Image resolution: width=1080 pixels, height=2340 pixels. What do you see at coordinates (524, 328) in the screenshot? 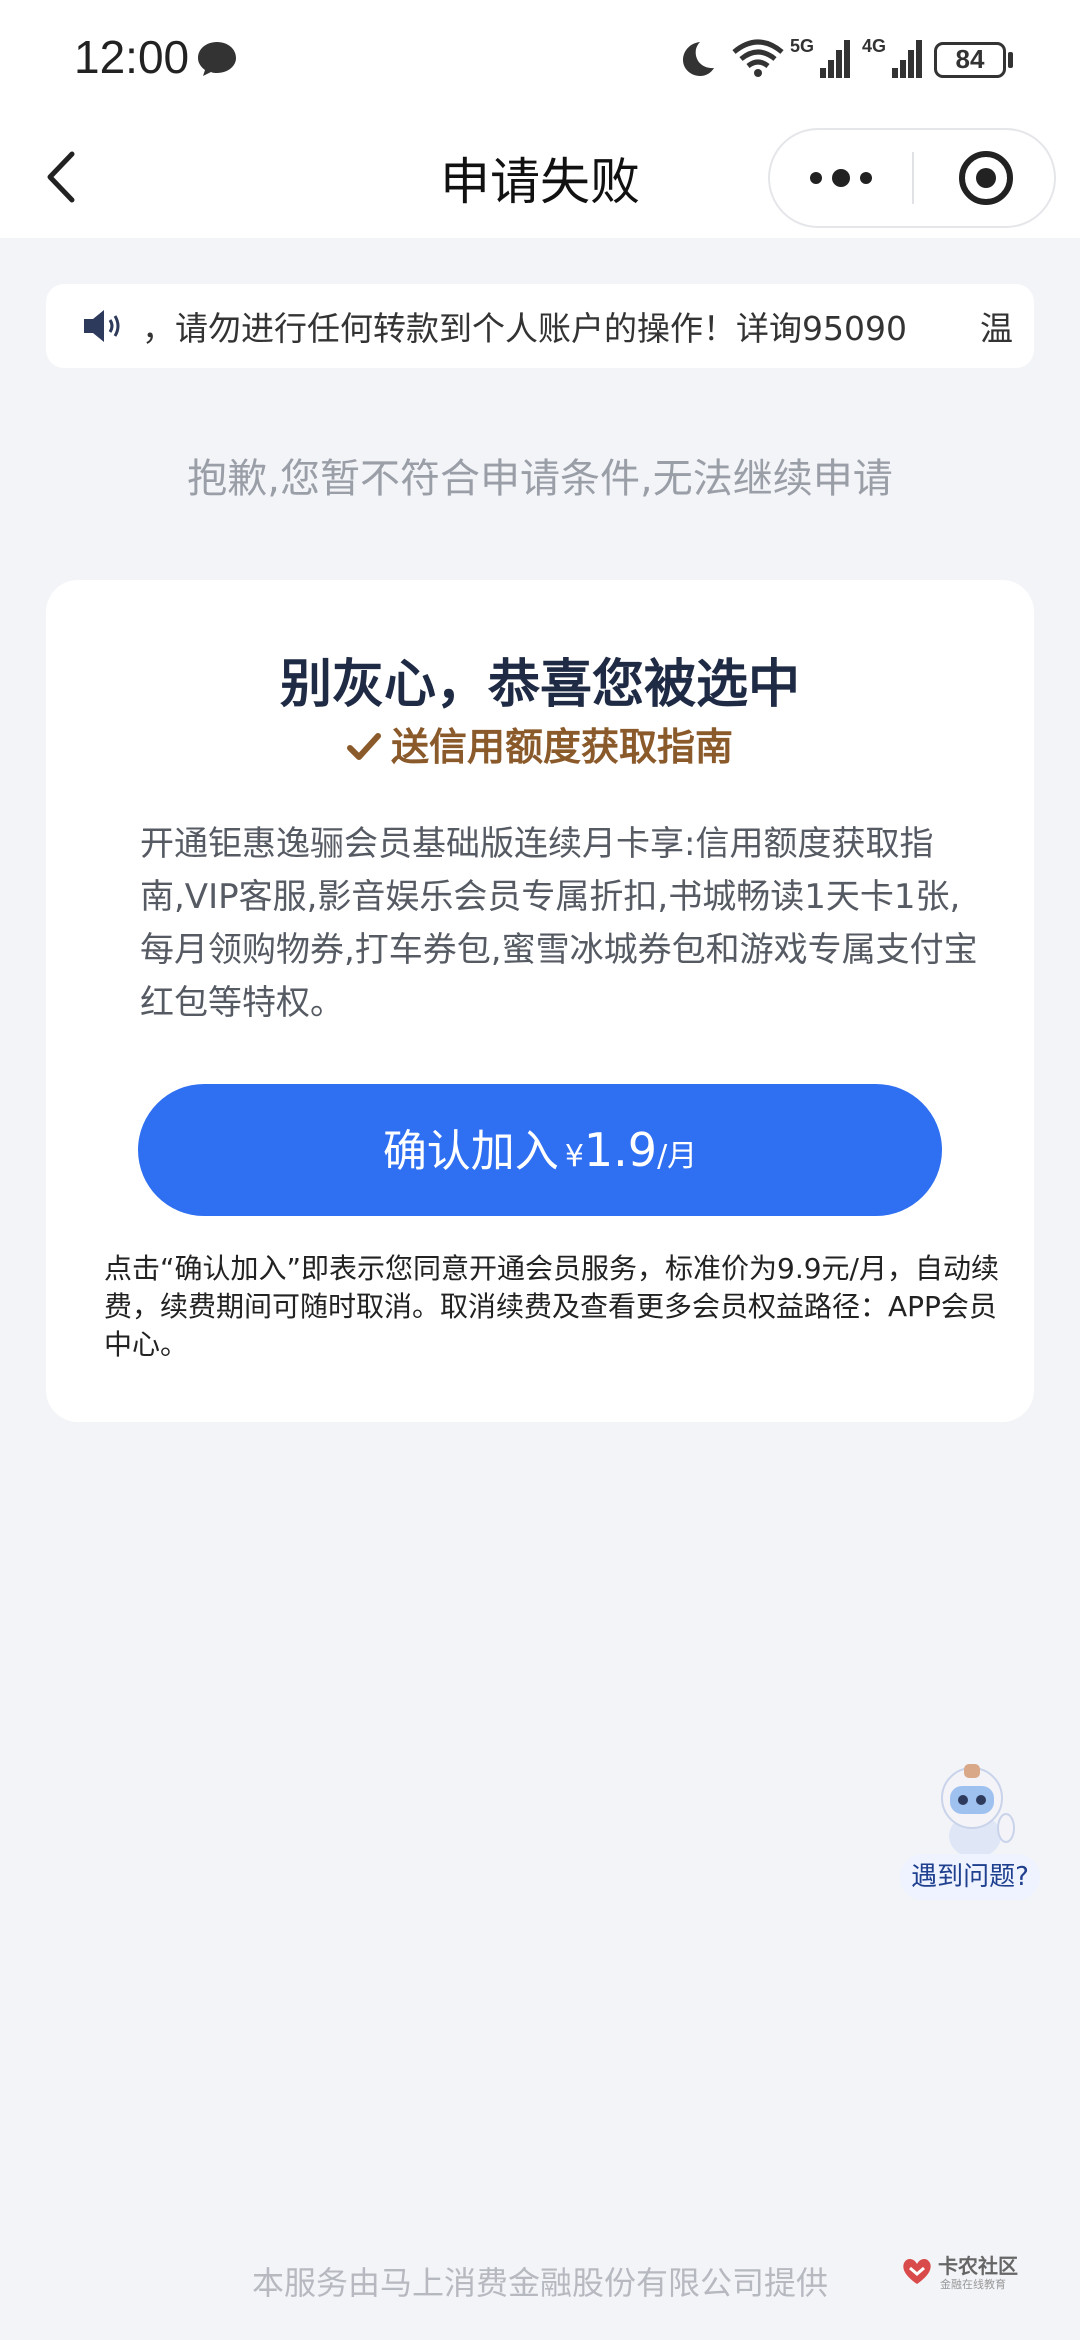
I see `notice-text: ，请勿进行任何转款到个人账户的操作！详询95090` at bounding box center [524, 328].